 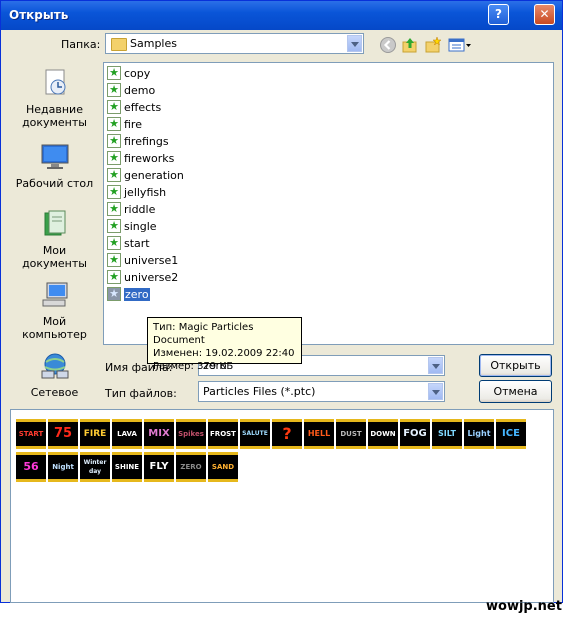 What do you see at coordinates (138, 141) in the screenshot?
I see `list-item: ★ firefings` at bounding box center [138, 141].